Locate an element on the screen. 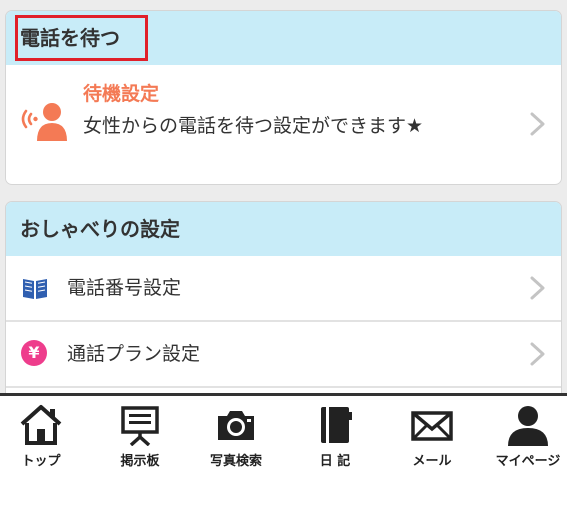 Image resolution: width=567 pixels, height=508 pixels. person-calling-icon is located at coordinates (44, 122).